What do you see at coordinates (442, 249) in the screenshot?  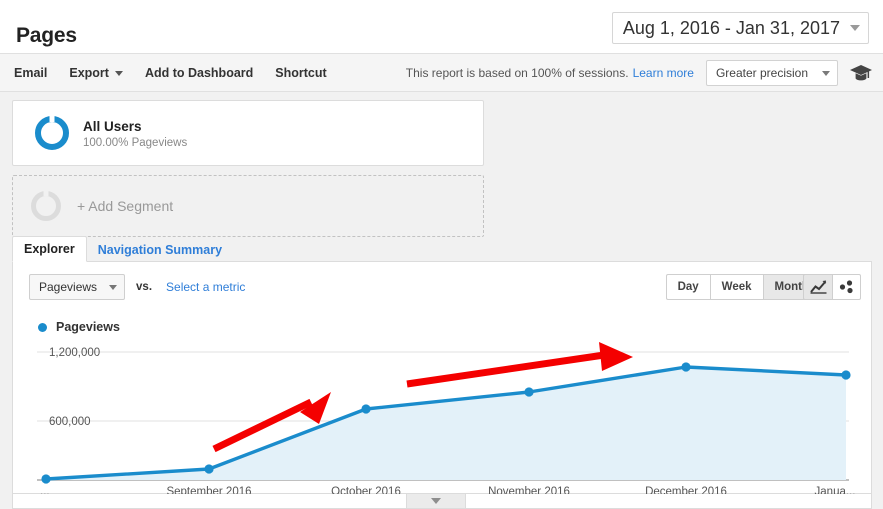 I see `report-tabs: Explorer Navigation Summary` at bounding box center [442, 249].